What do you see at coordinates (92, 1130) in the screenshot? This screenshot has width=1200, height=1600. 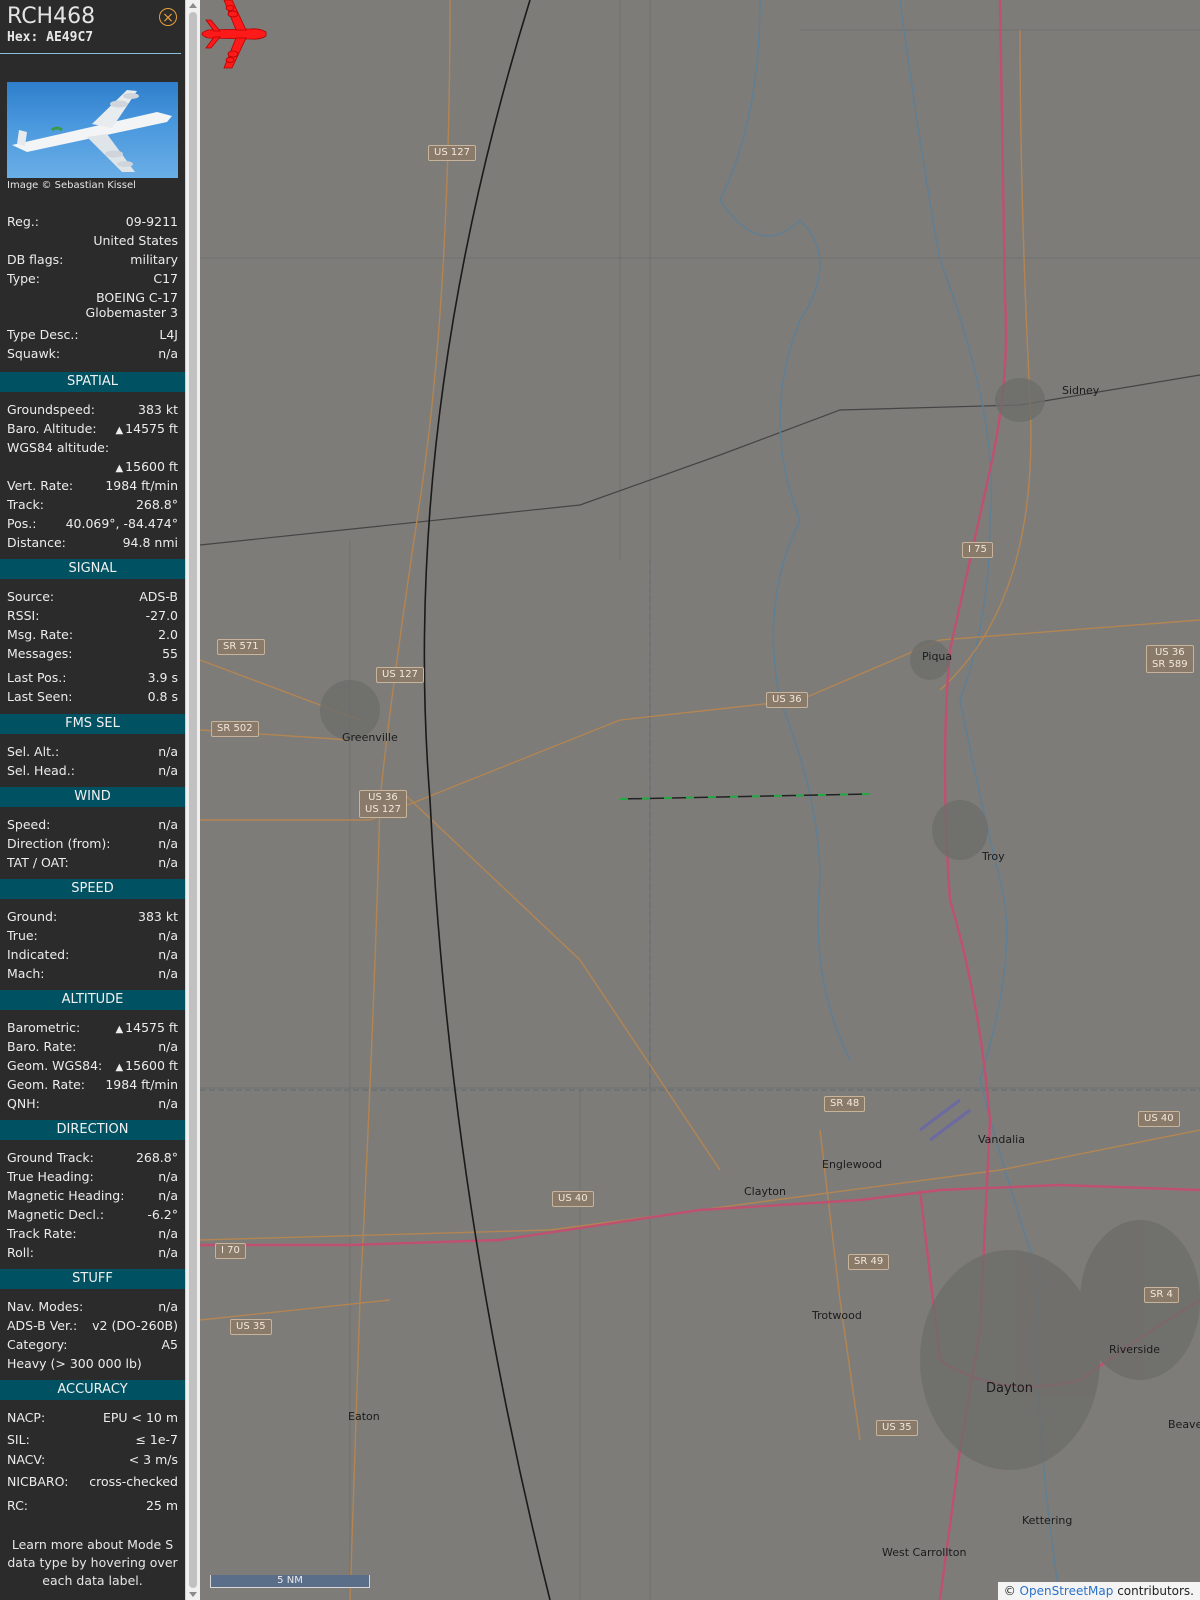 I see `section-direction: DIRECTION` at bounding box center [92, 1130].